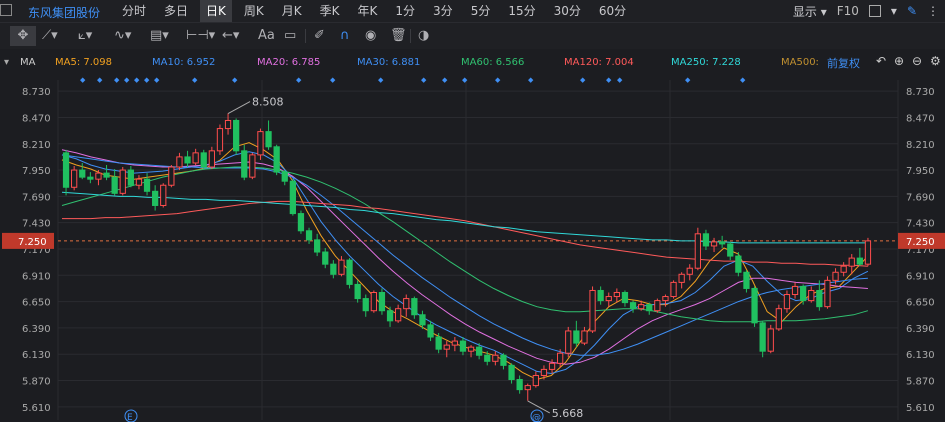 The image size is (945, 422). I want to click on tab-5: 季K, so click(330, 11).